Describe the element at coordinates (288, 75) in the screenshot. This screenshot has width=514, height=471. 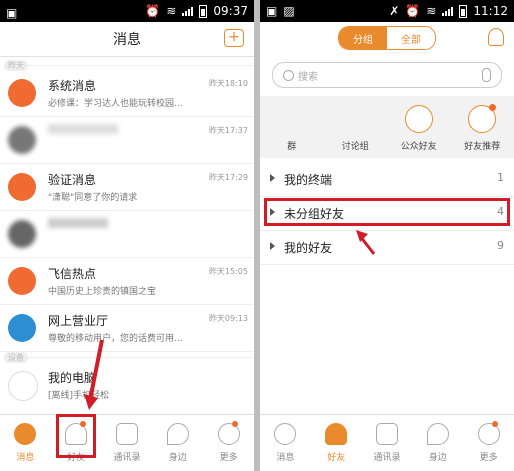
I see `search-icon` at that location.